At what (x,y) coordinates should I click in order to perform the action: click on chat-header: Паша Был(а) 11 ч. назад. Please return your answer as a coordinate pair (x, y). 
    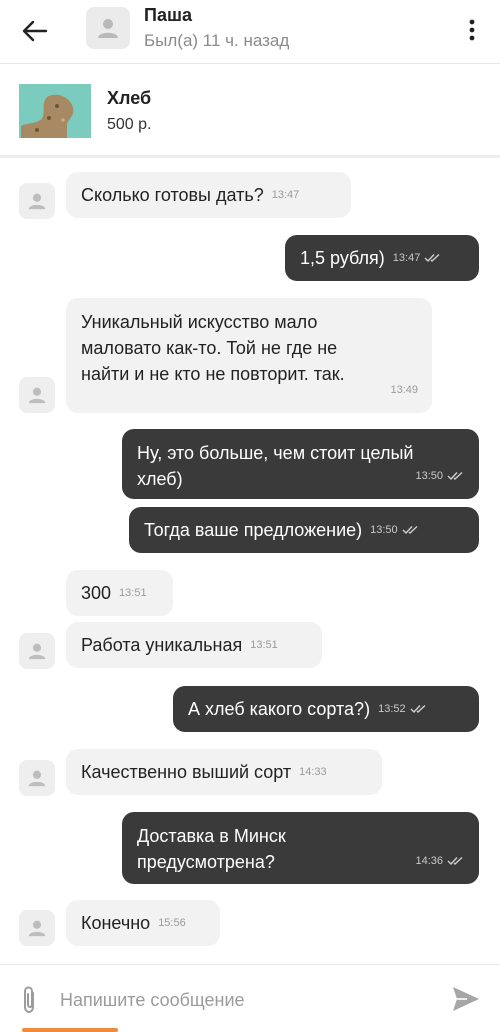
    Looking at the image, I should click on (250, 32).